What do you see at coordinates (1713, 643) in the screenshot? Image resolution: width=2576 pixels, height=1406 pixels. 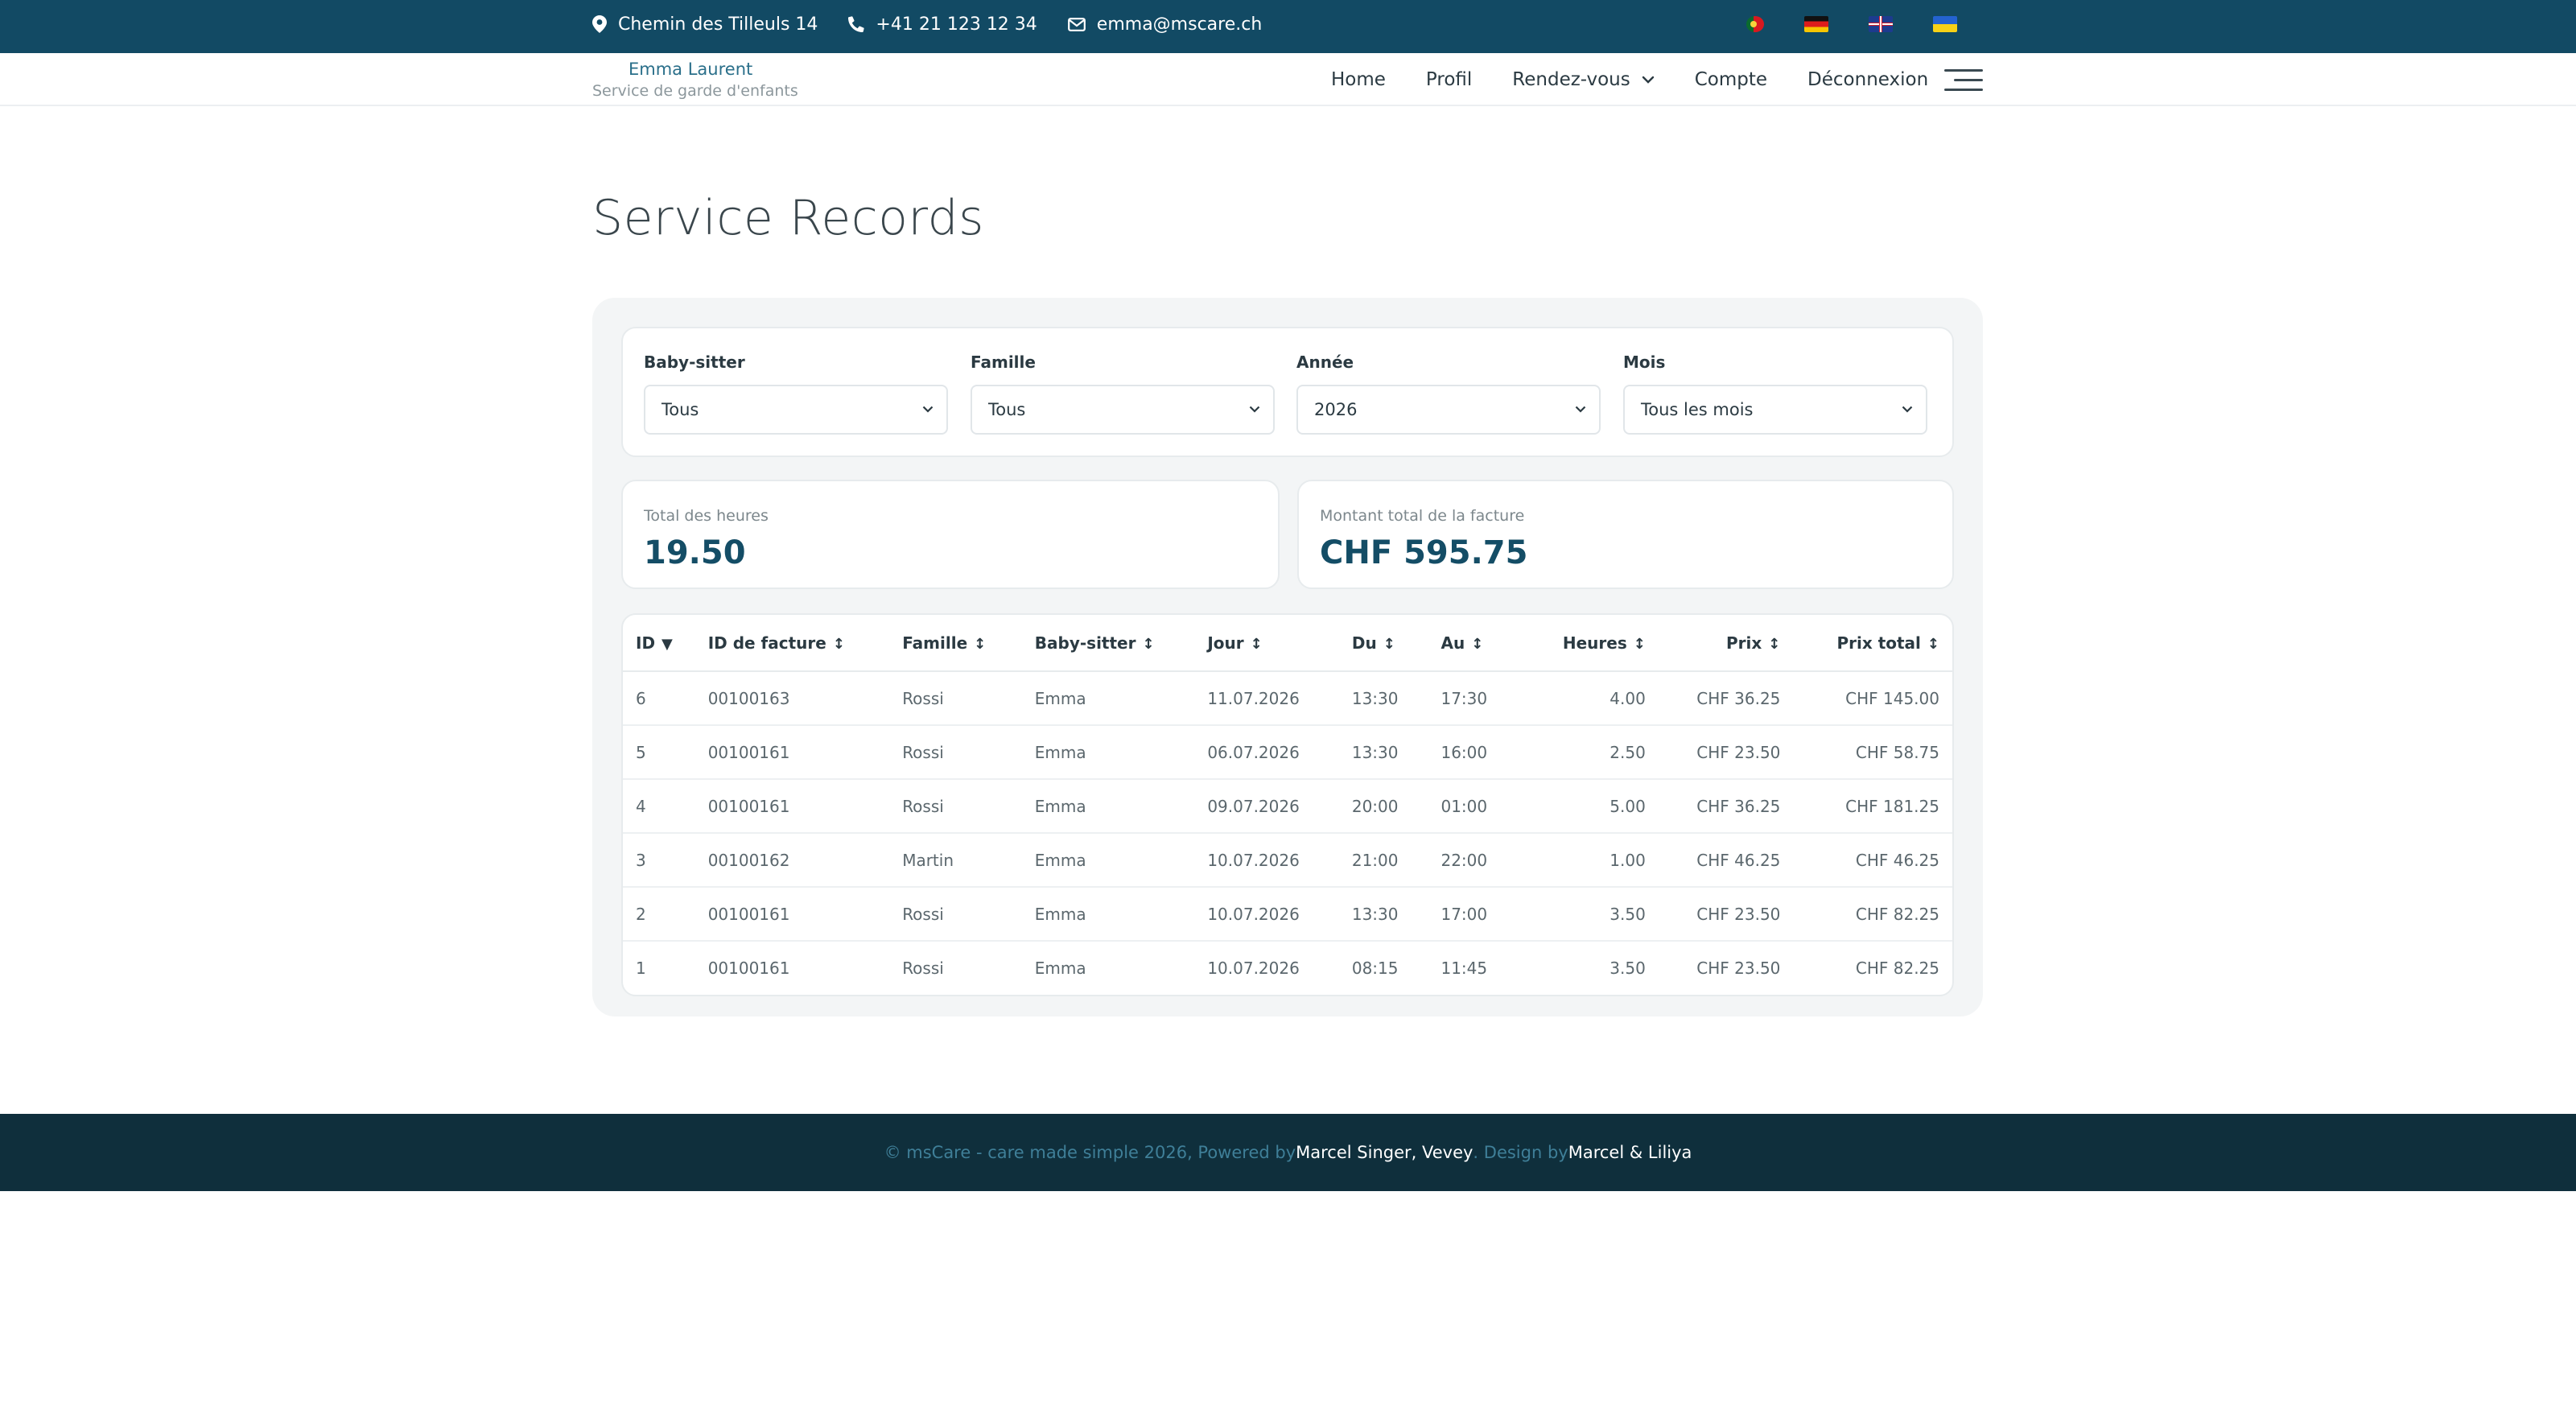 I see `col-header-price: Prix ↕` at bounding box center [1713, 643].